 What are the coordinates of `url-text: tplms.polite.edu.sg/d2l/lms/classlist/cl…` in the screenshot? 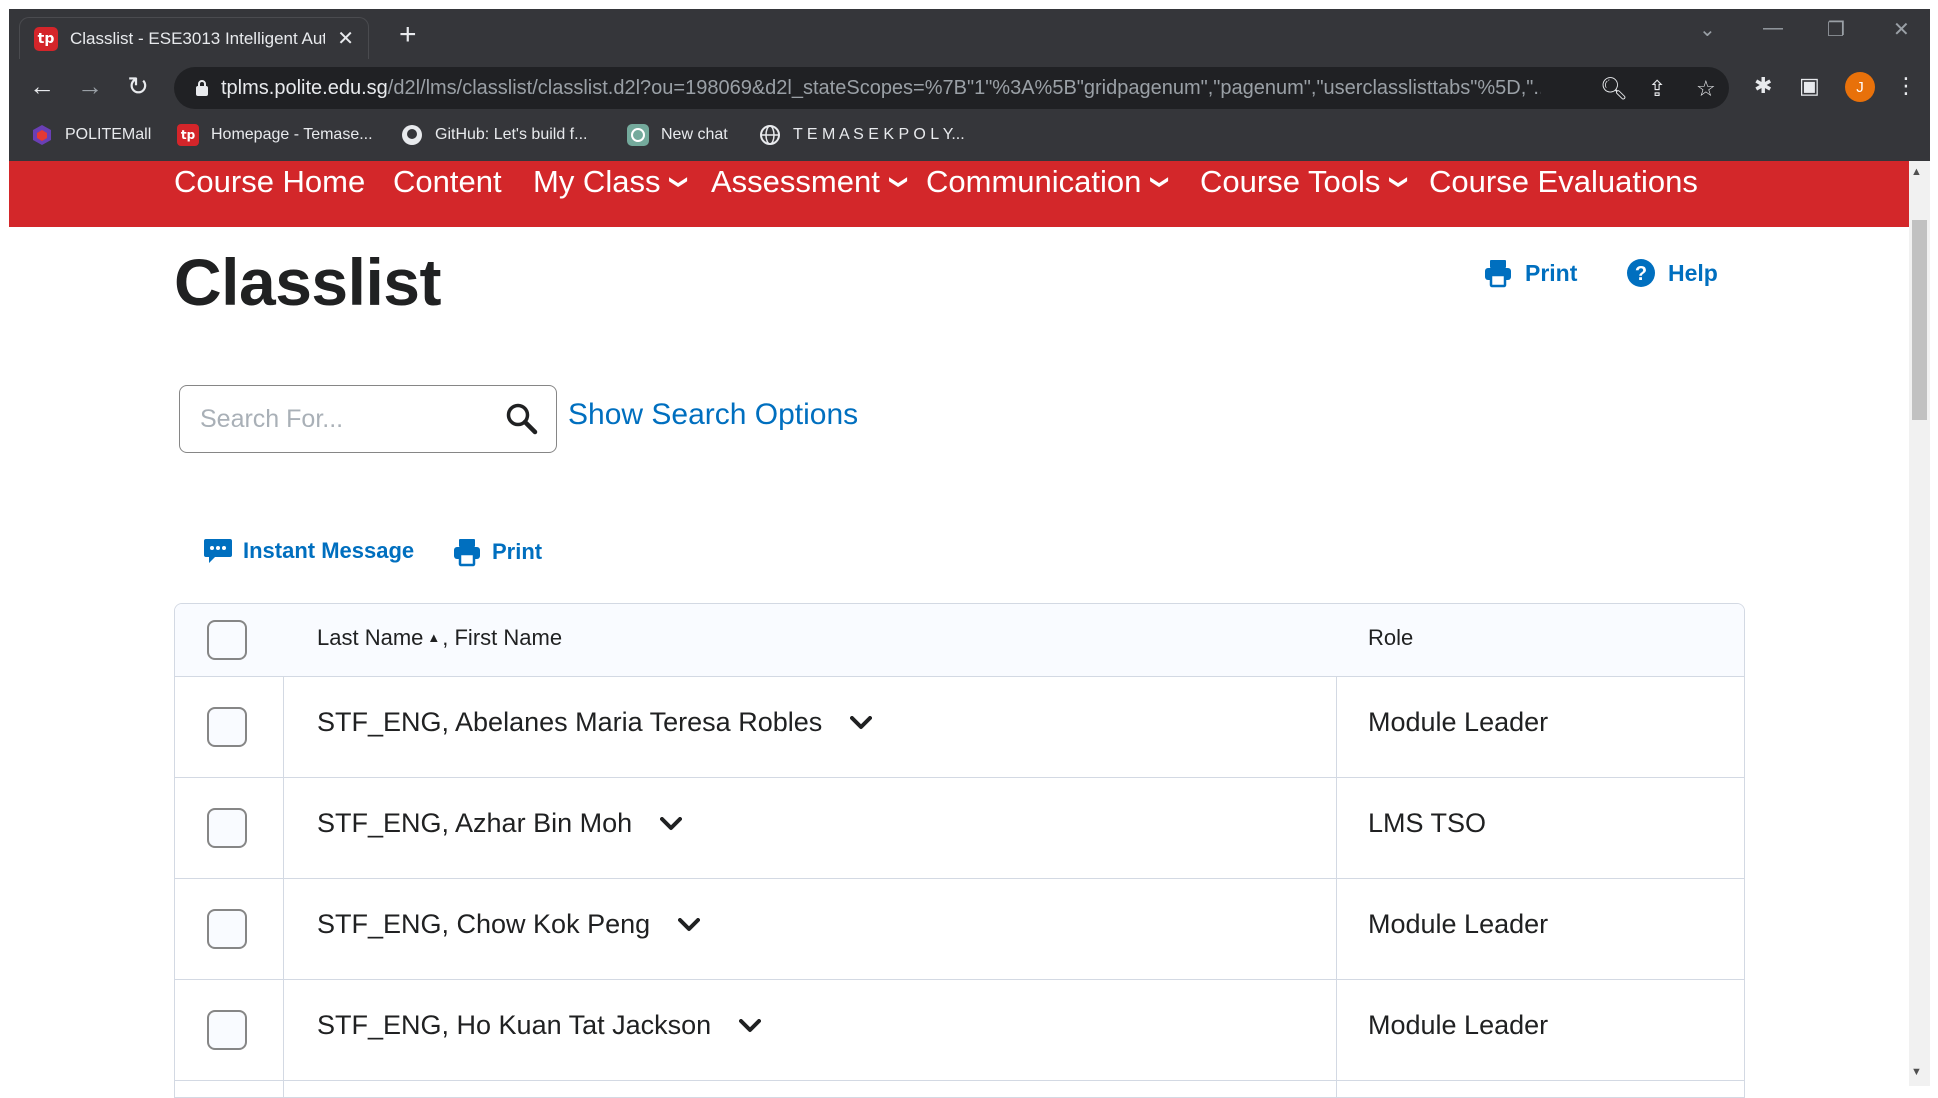 It's located at (881, 88).